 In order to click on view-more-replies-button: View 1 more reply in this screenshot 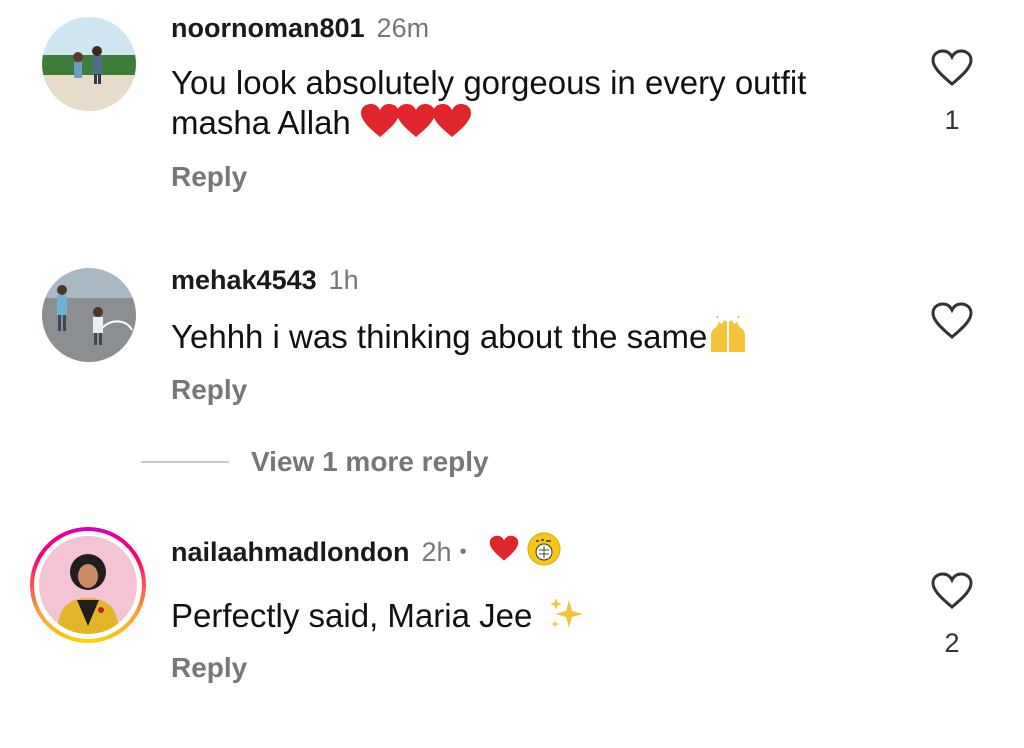, I will do `click(315, 462)`.